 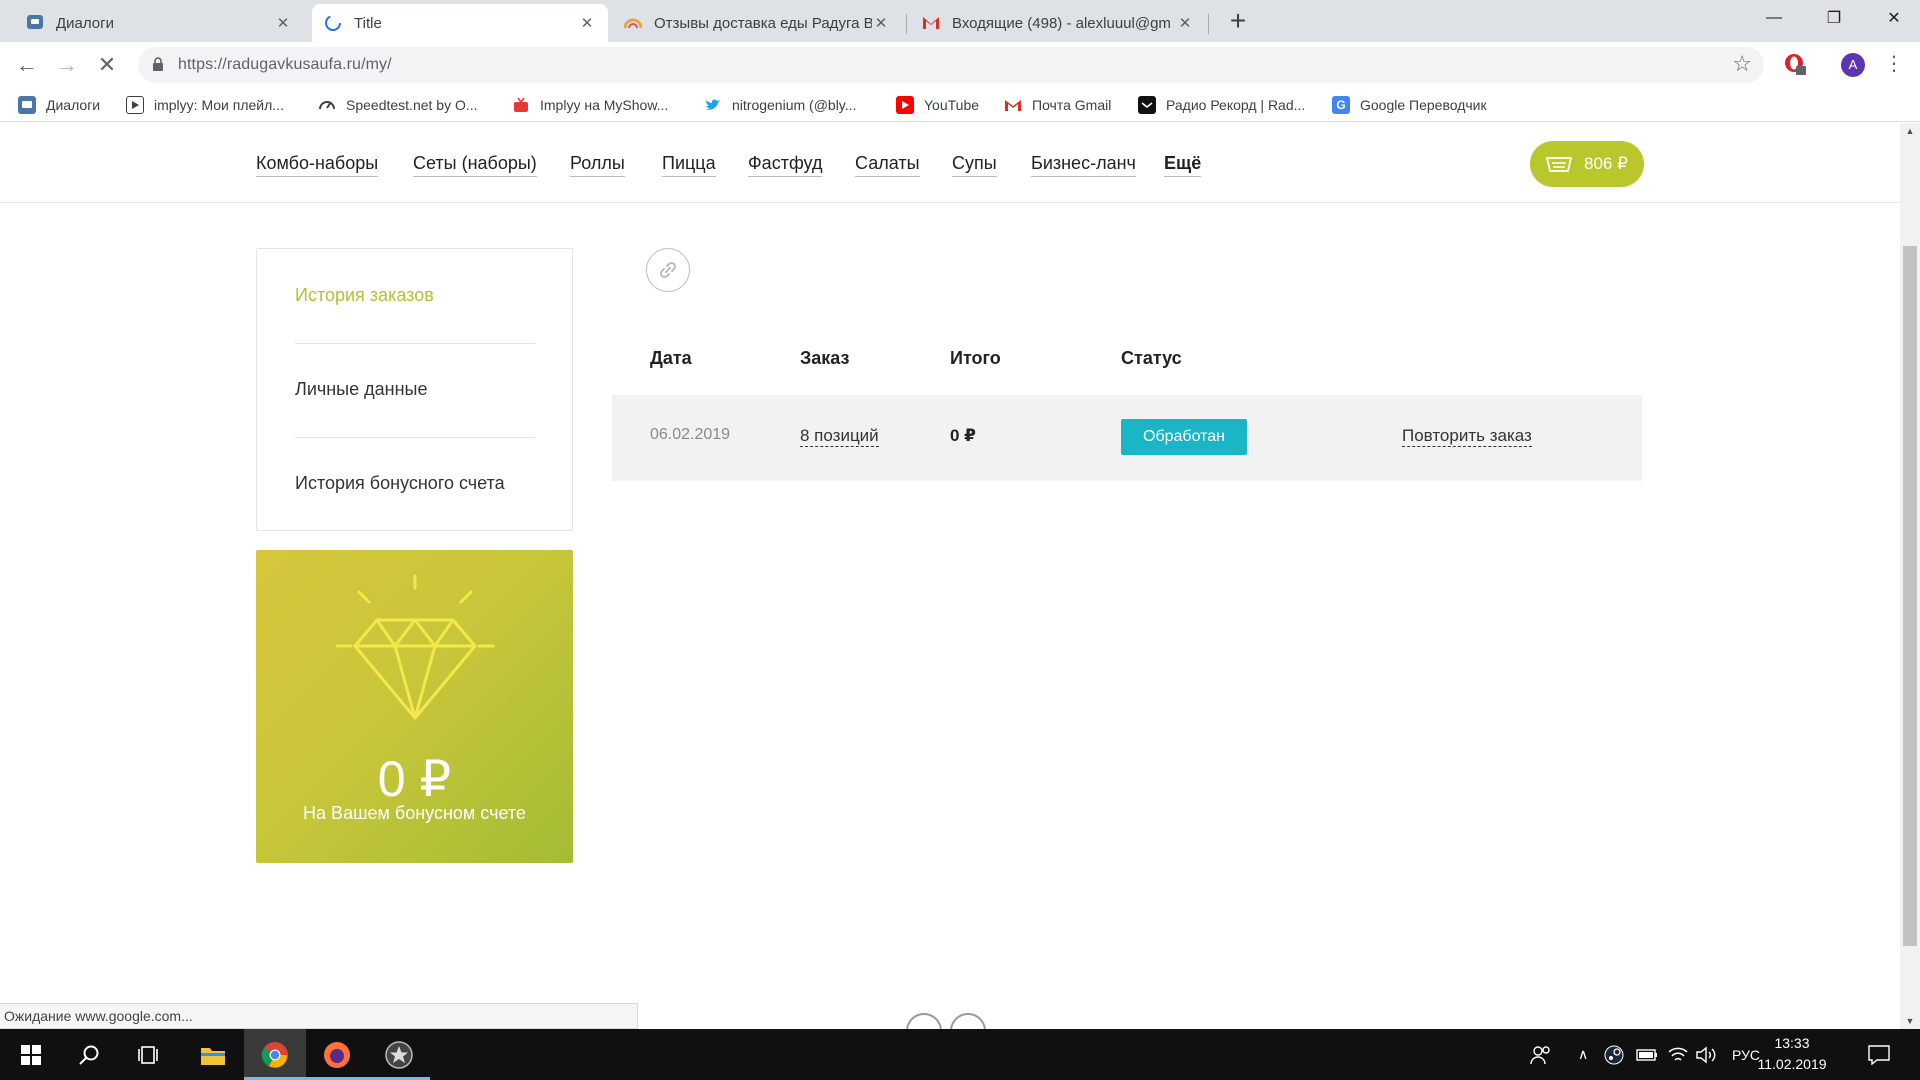 I want to click on vk-icon, so click(x=924, y=1021).